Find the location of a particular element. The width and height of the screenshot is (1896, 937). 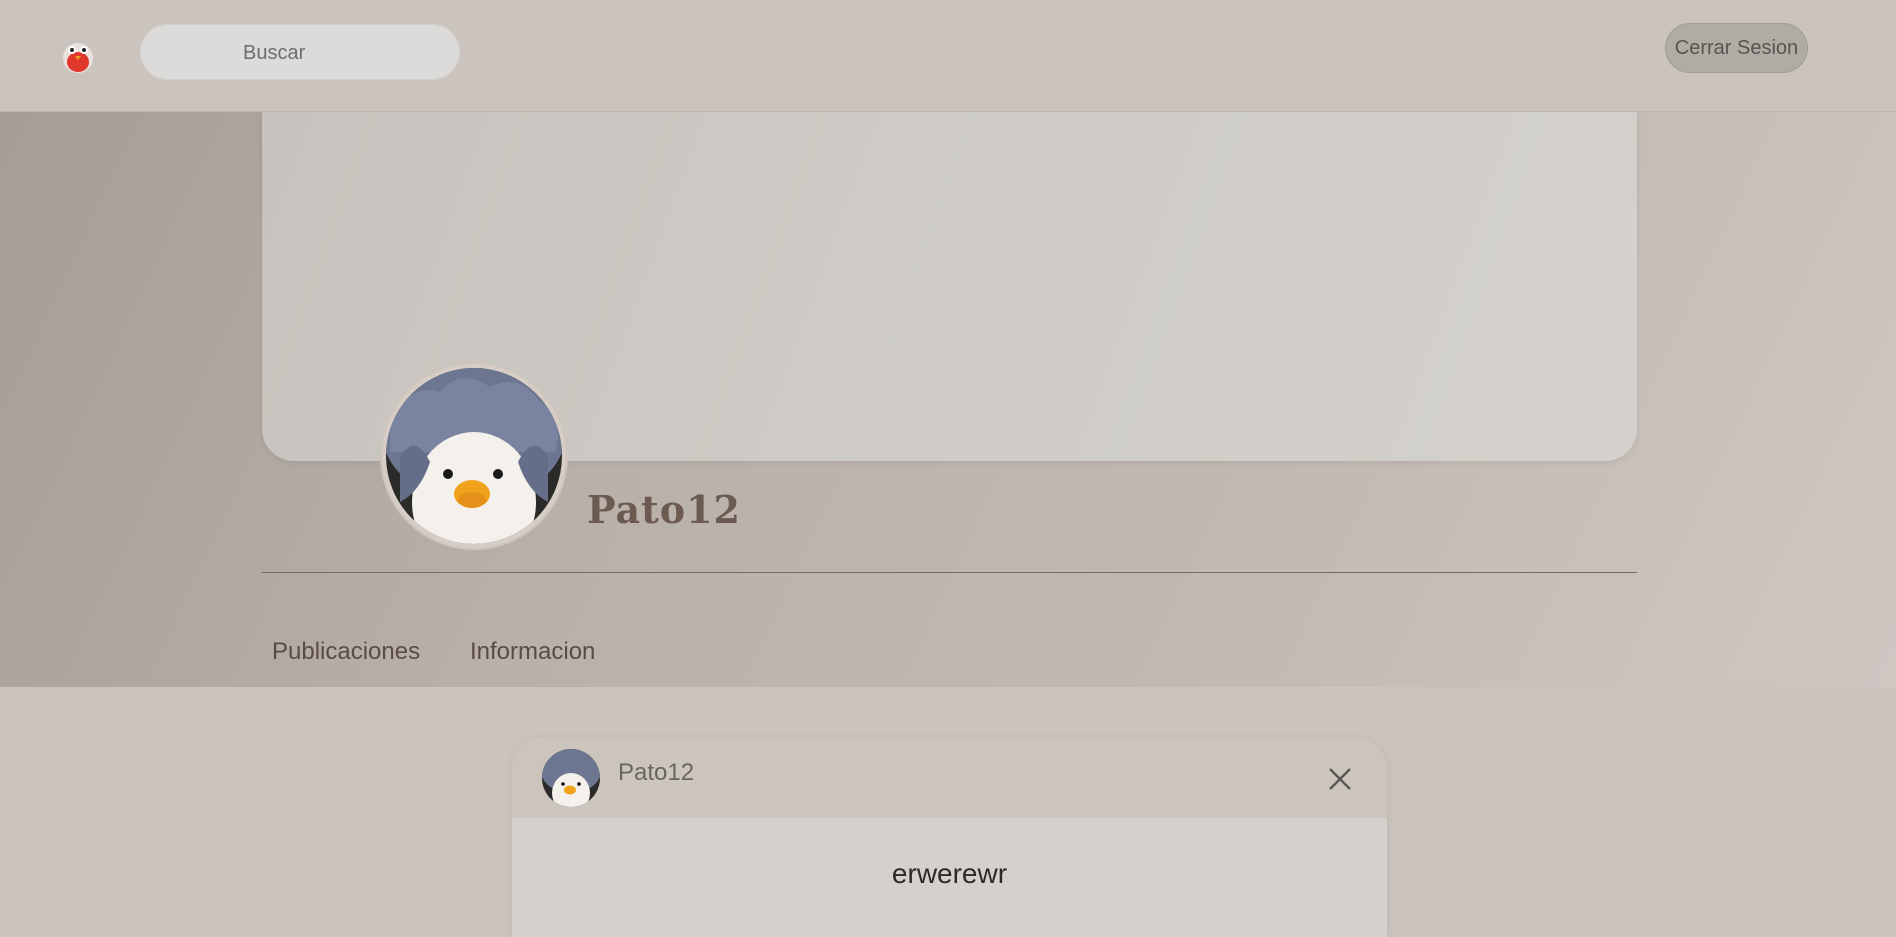

post-card: Pato12 erwerewr is located at coordinates (949, 837).